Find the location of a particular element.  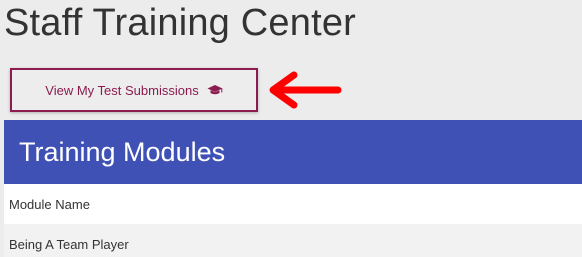

column-header-module-name: Module Name is located at coordinates (49, 204).